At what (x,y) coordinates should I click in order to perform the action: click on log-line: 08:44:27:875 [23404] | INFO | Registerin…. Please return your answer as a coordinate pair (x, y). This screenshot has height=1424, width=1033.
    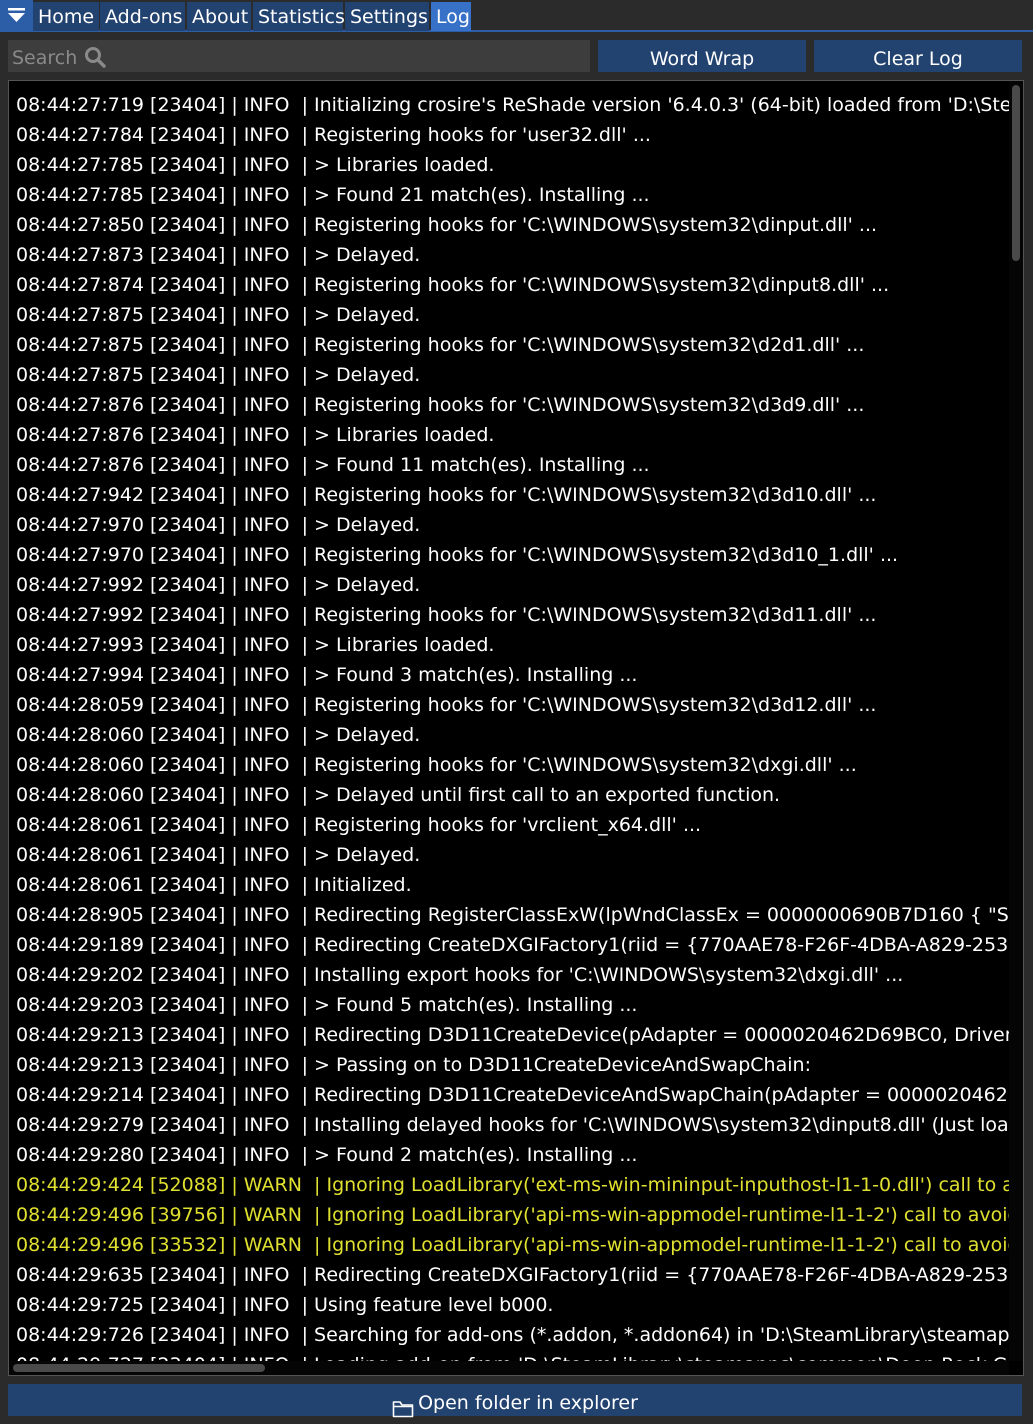
    Looking at the image, I should click on (440, 345).